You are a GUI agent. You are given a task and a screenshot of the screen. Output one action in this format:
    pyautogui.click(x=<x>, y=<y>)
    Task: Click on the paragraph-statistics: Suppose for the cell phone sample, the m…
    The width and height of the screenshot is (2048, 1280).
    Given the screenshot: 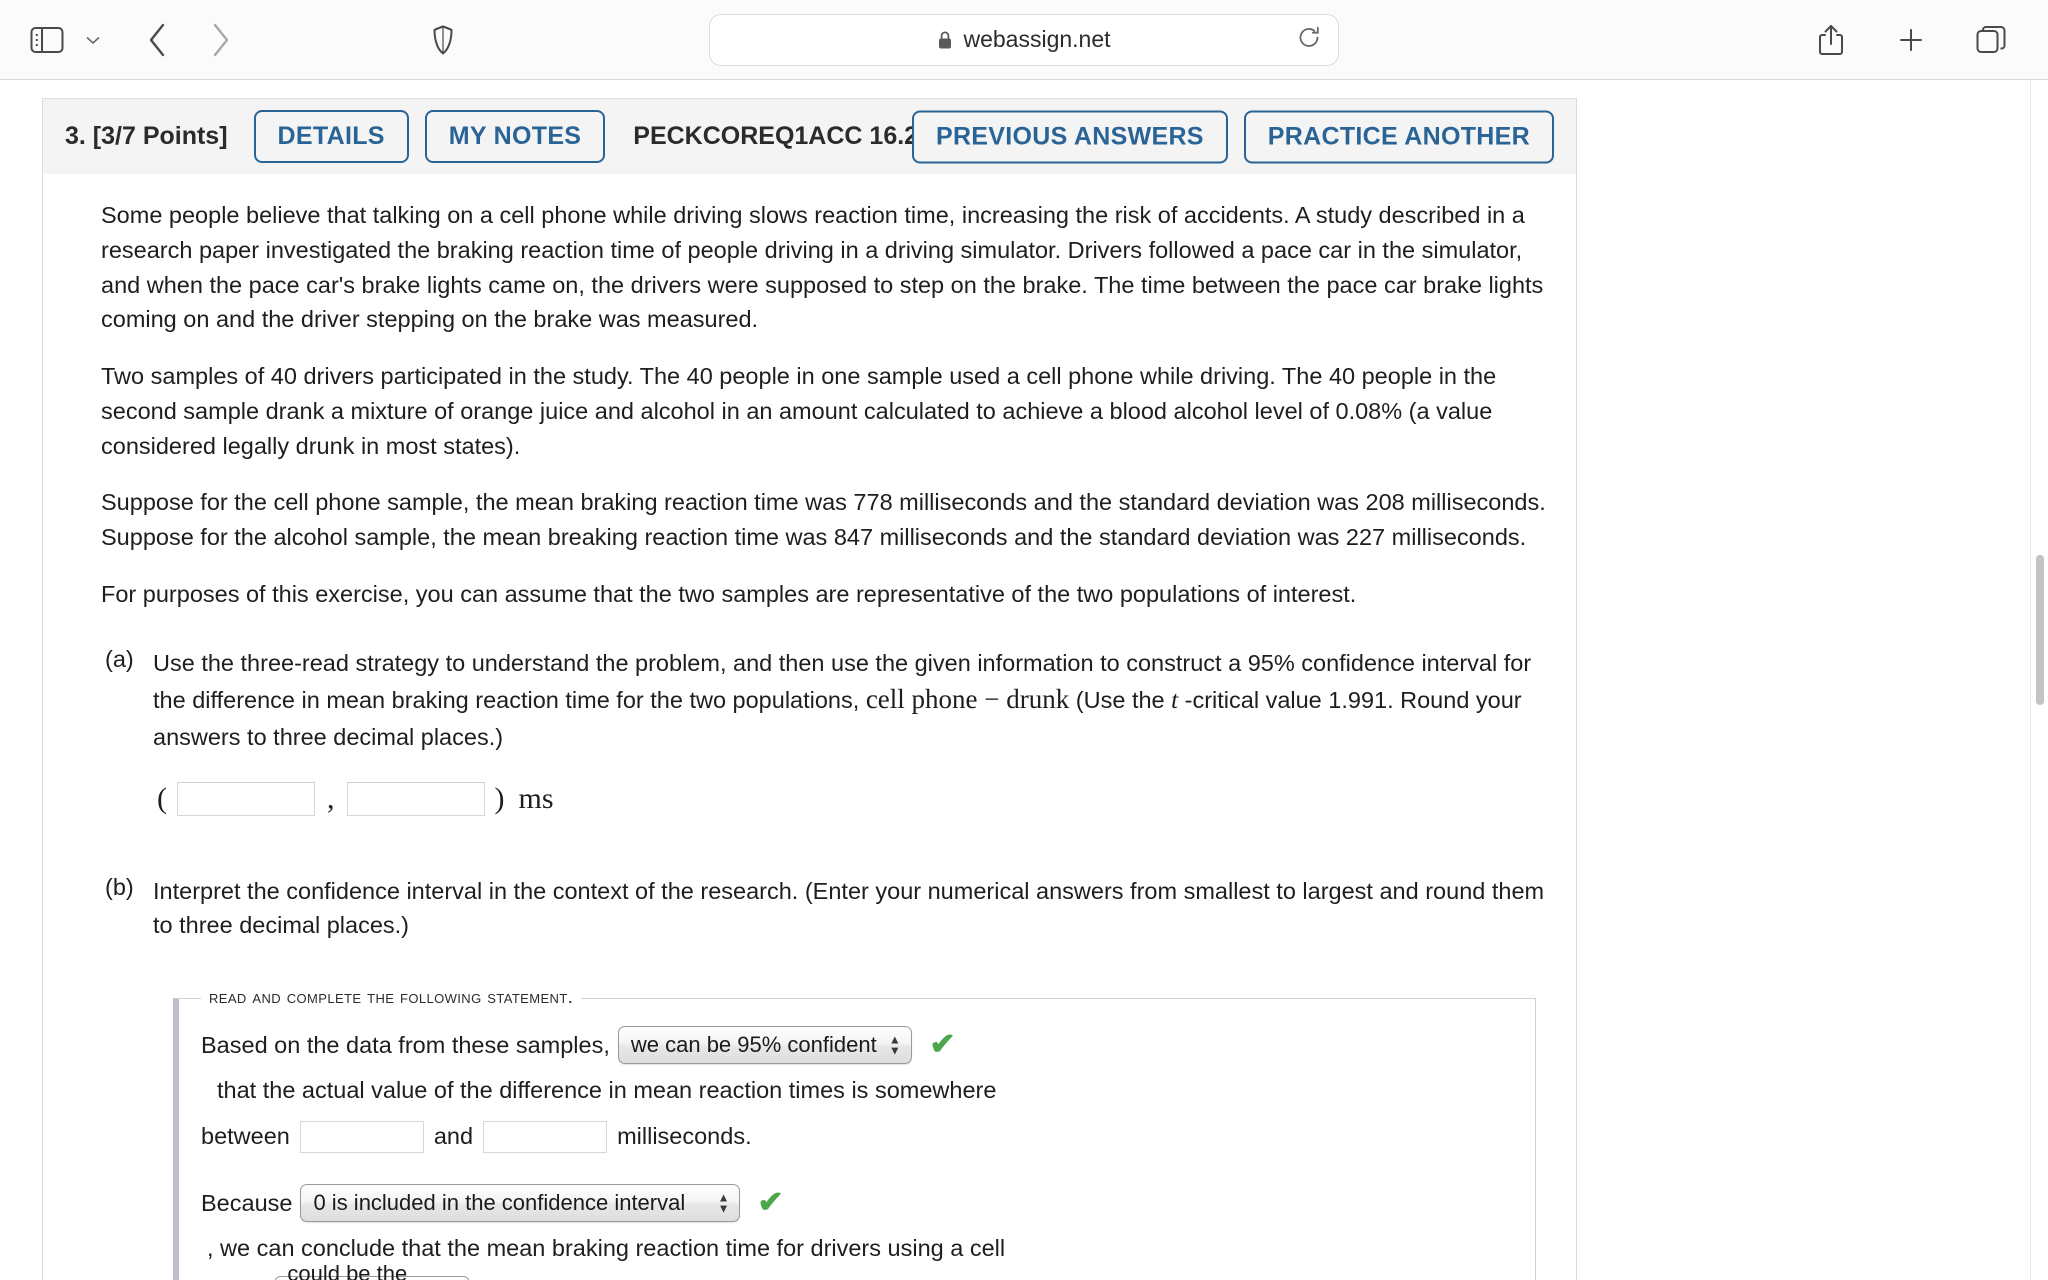 What is the action you would take?
    pyautogui.click(x=823, y=520)
    